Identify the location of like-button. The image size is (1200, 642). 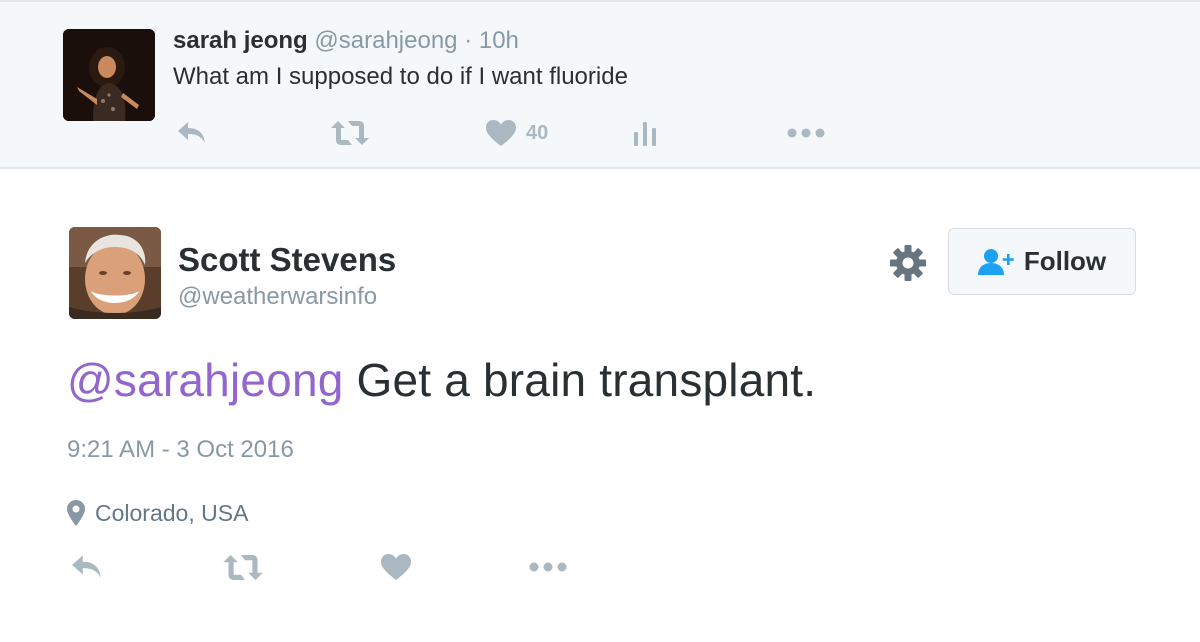
(396, 567).